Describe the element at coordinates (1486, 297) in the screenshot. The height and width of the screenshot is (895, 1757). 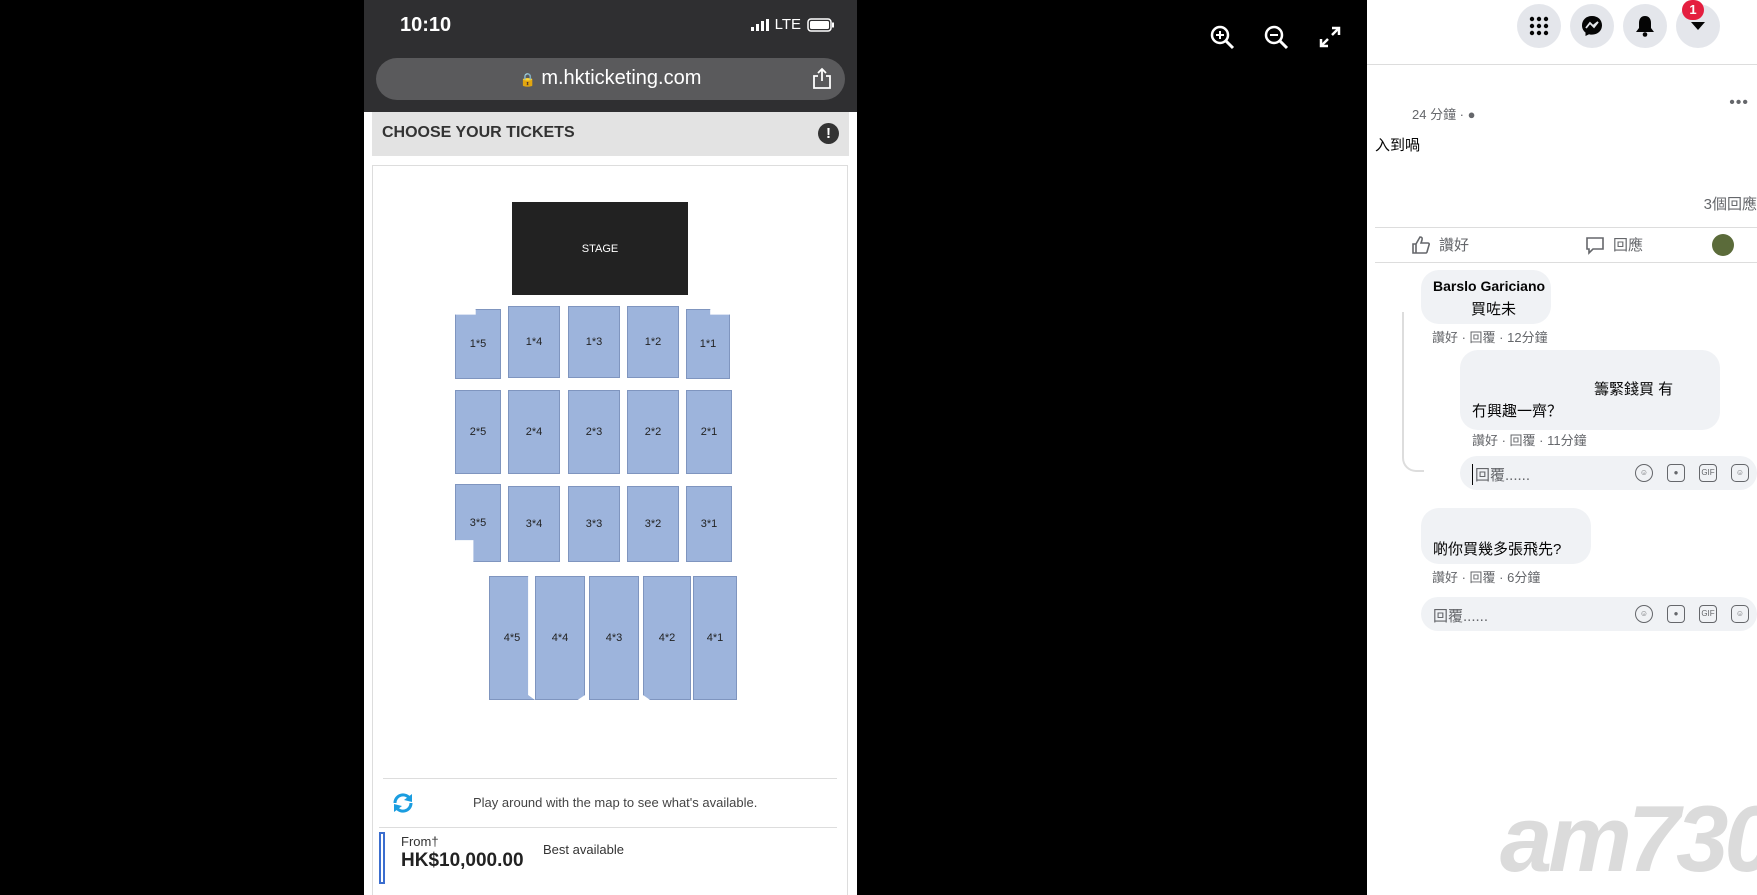
I see `comment-bubble: Barslo Gariciano 買咗未` at that location.